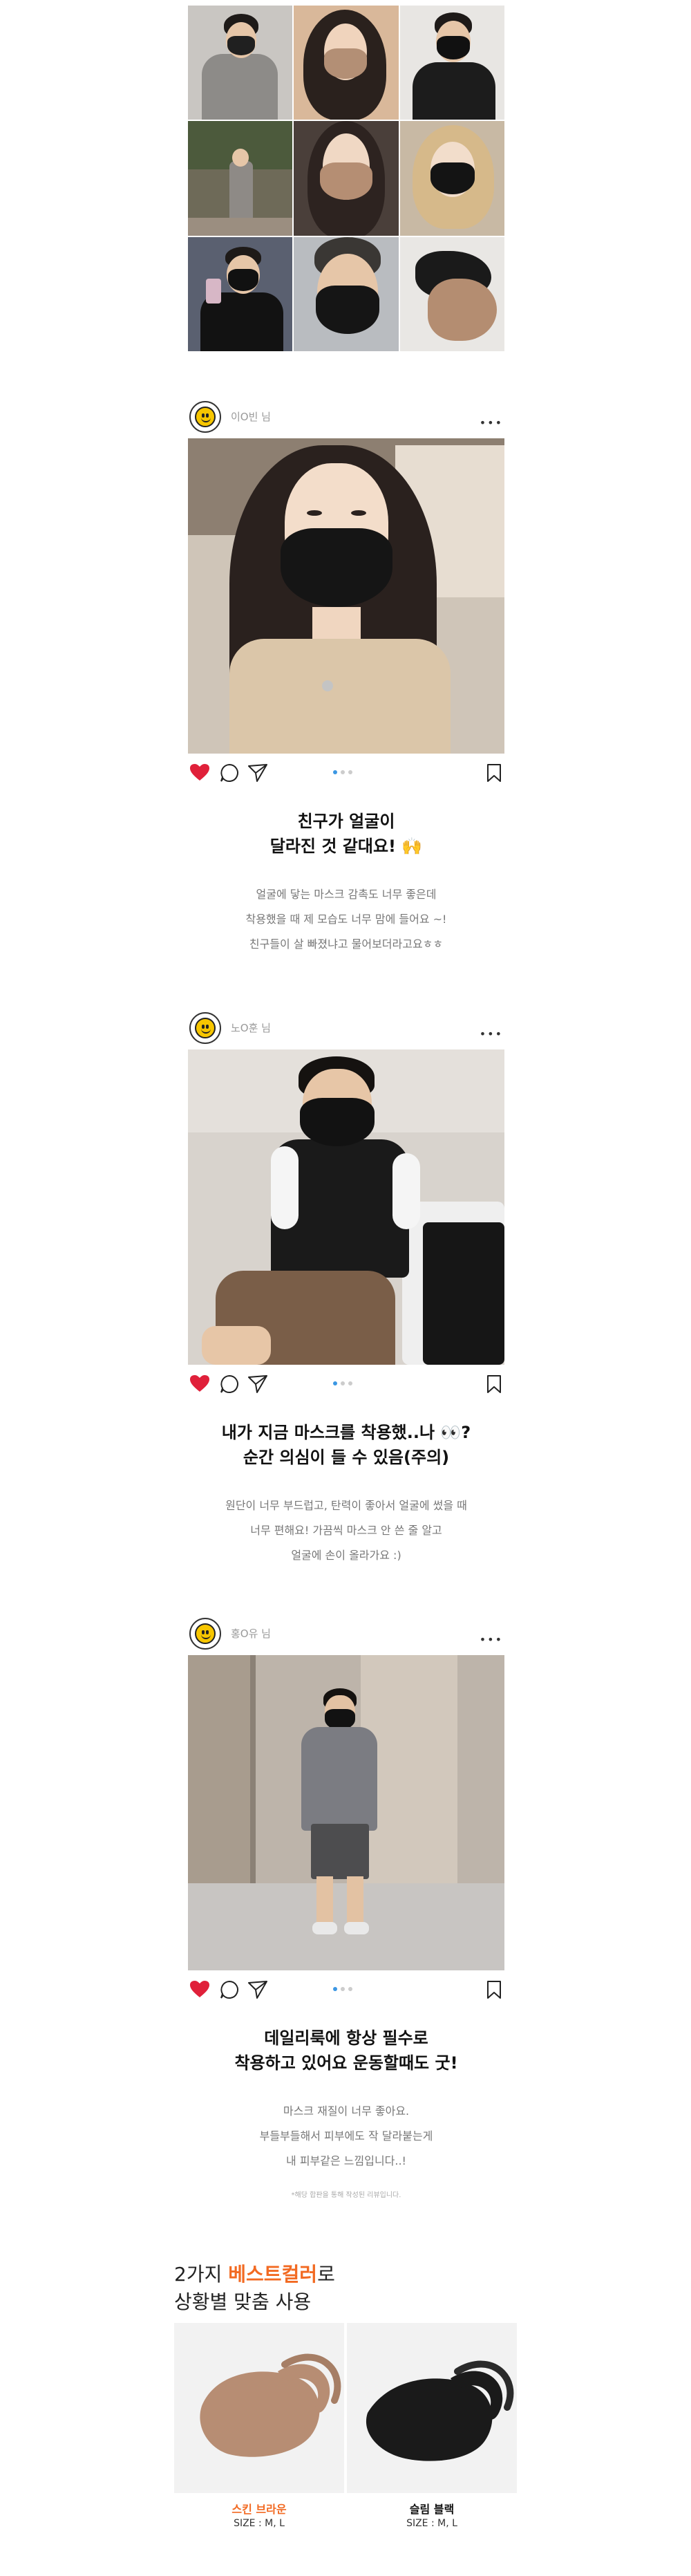  Describe the element at coordinates (346, 846) in the screenshot. I see `review-headline-line-2: 달라진 것 같대요! 🙌` at that location.